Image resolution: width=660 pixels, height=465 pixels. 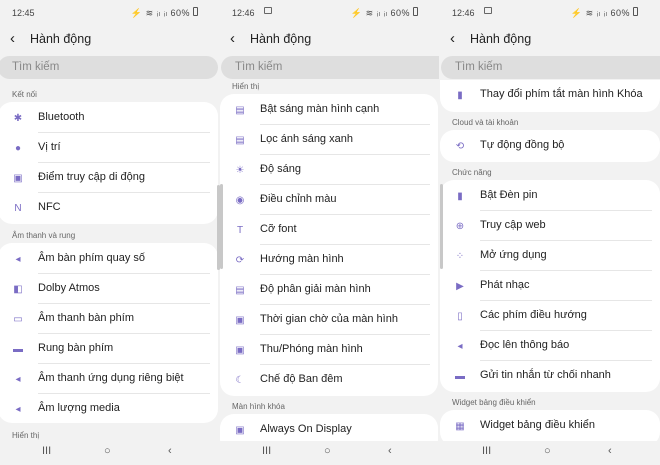 I want to click on blue-light-filter-icon: ▤, so click(x=240, y=140).